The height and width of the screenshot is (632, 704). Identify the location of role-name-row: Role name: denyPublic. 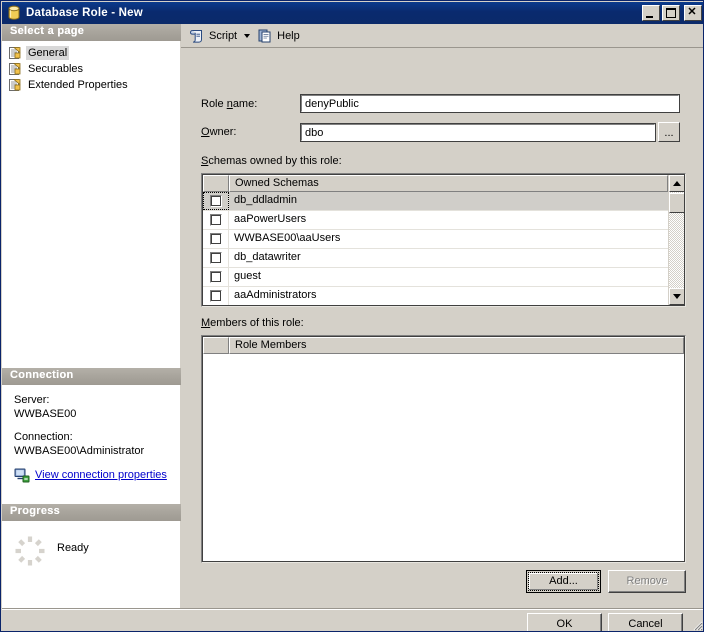
(443, 103).